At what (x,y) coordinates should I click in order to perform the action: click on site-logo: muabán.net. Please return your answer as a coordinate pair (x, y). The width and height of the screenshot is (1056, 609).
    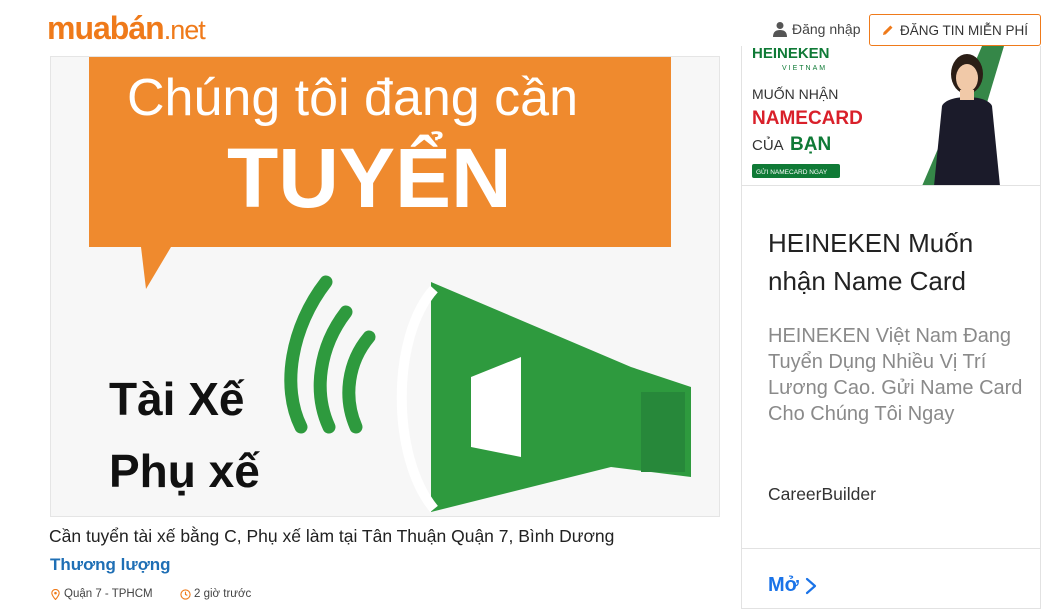
    Looking at the image, I should click on (126, 29).